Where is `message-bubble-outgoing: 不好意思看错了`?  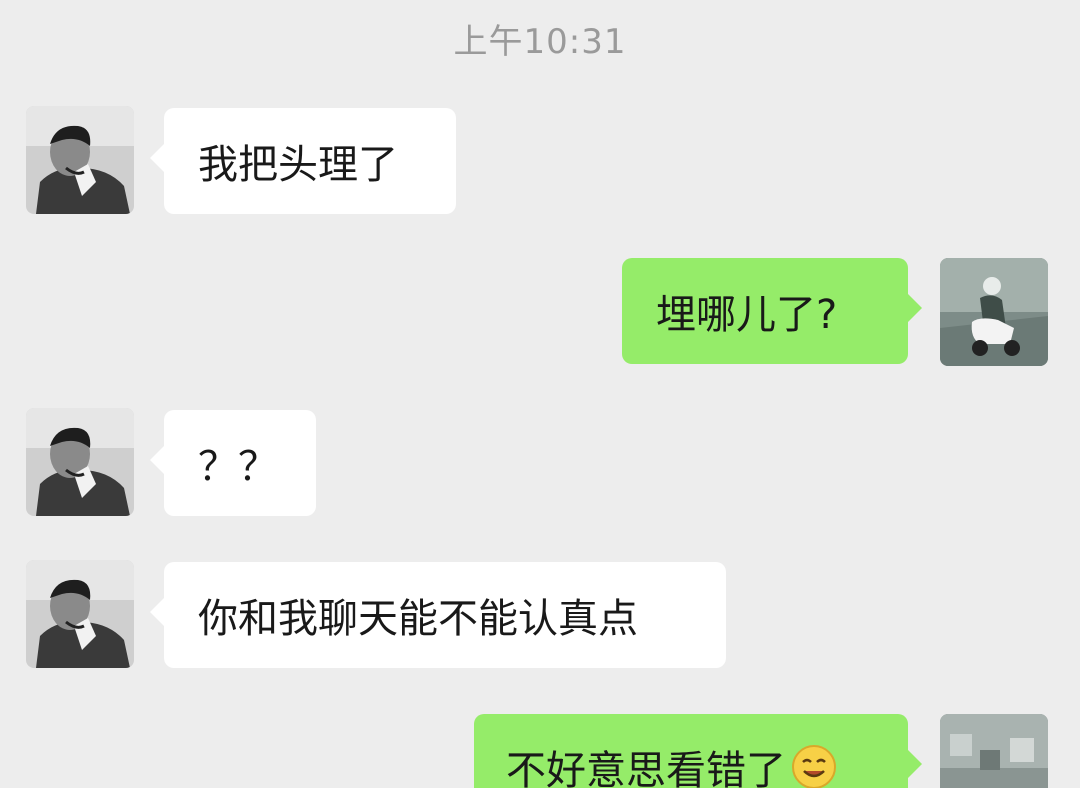
message-bubble-outgoing: 不好意思看错了 is located at coordinates (698, 751).